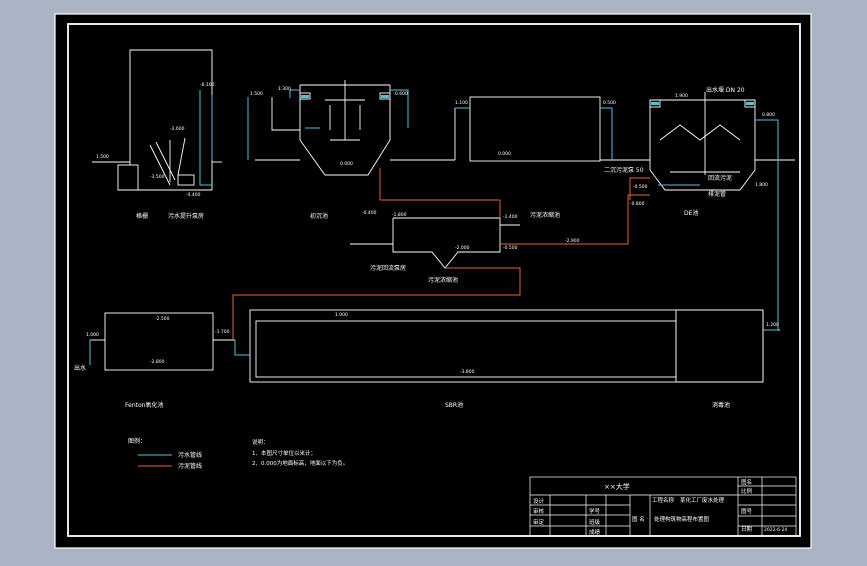 The width and height of the screenshot is (867, 566). What do you see at coordinates (595, 522) in the screenshot?
I see `row-mid-2: 班级` at bounding box center [595, 522].